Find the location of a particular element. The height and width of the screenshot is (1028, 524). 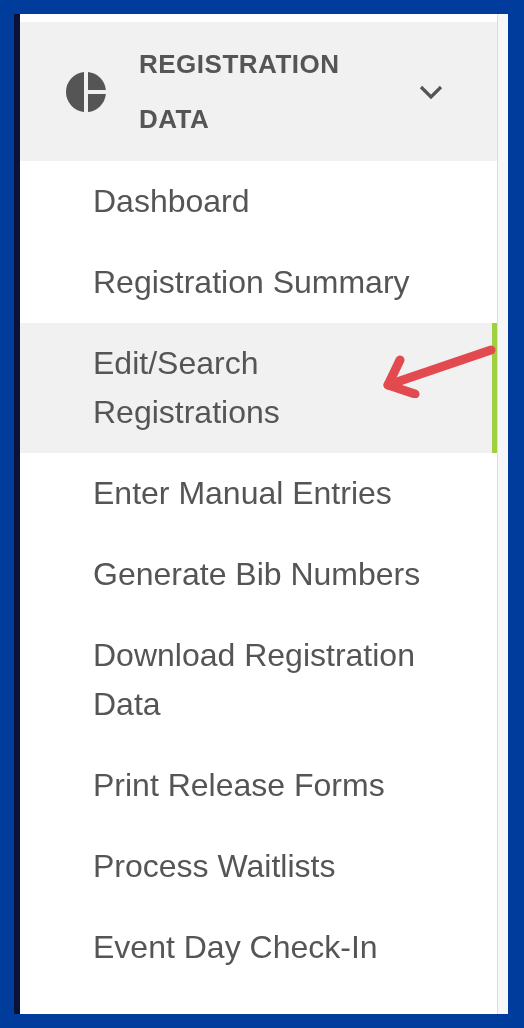

section-title: REGISTRATION DATA is located at coordinates (240, 91).